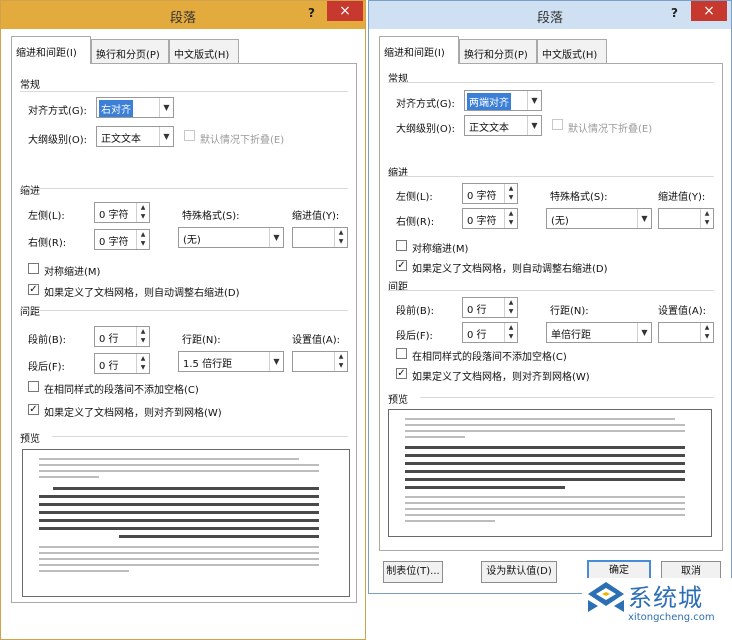  What do you see at coordinates (606, 597) in the screenshot?
I see `xitongcheng-logo-icon` at bounding box center [606, 597].